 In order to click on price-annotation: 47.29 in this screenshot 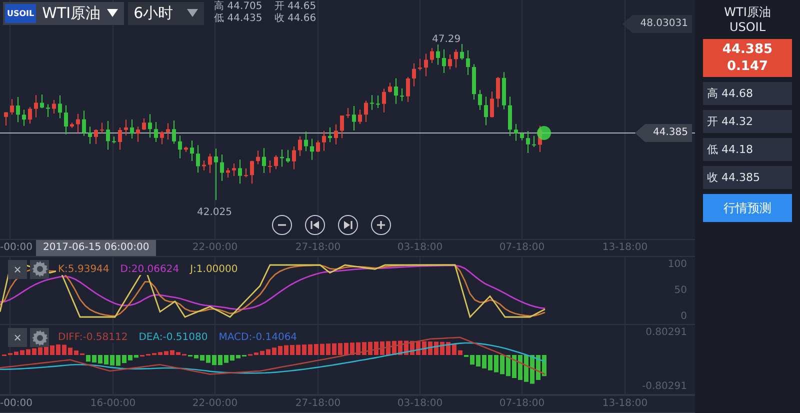, I will do `click(446, 39)`.